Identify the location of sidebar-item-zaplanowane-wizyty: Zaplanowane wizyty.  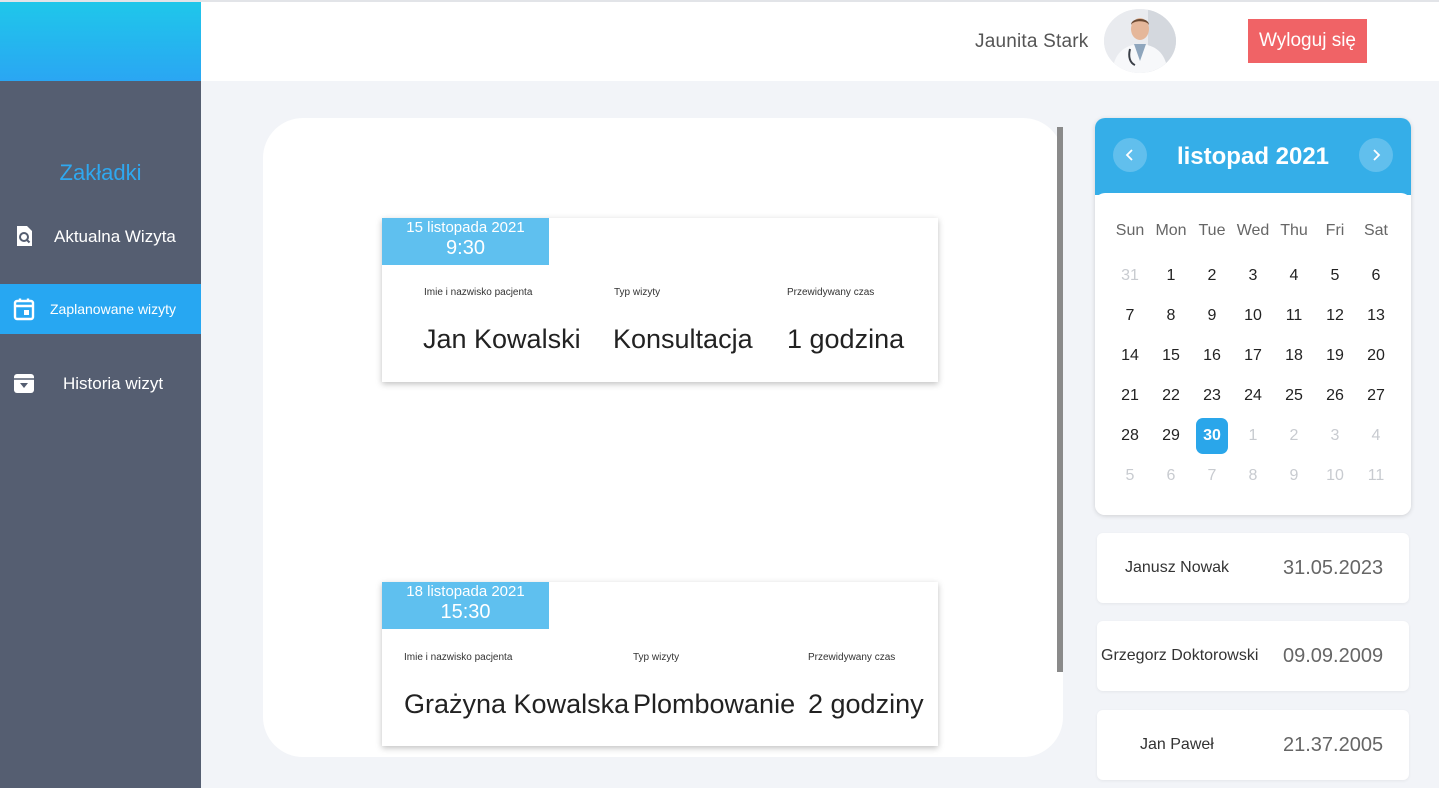
(100, 309).